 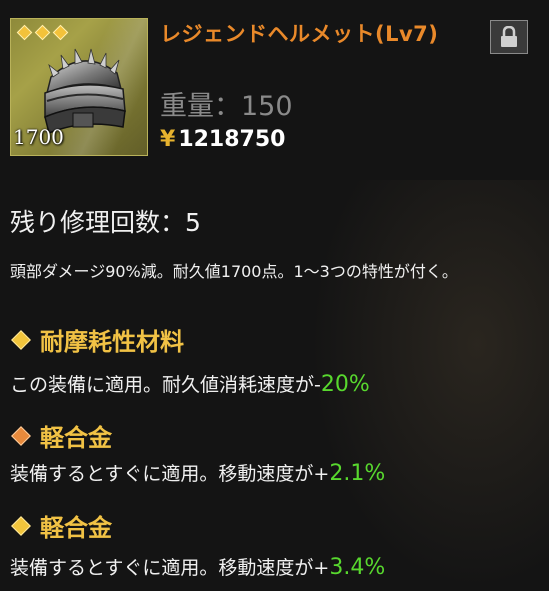 I want to click on repairs-remaining: 残り修理回数：5, so click(x=105, y=221).